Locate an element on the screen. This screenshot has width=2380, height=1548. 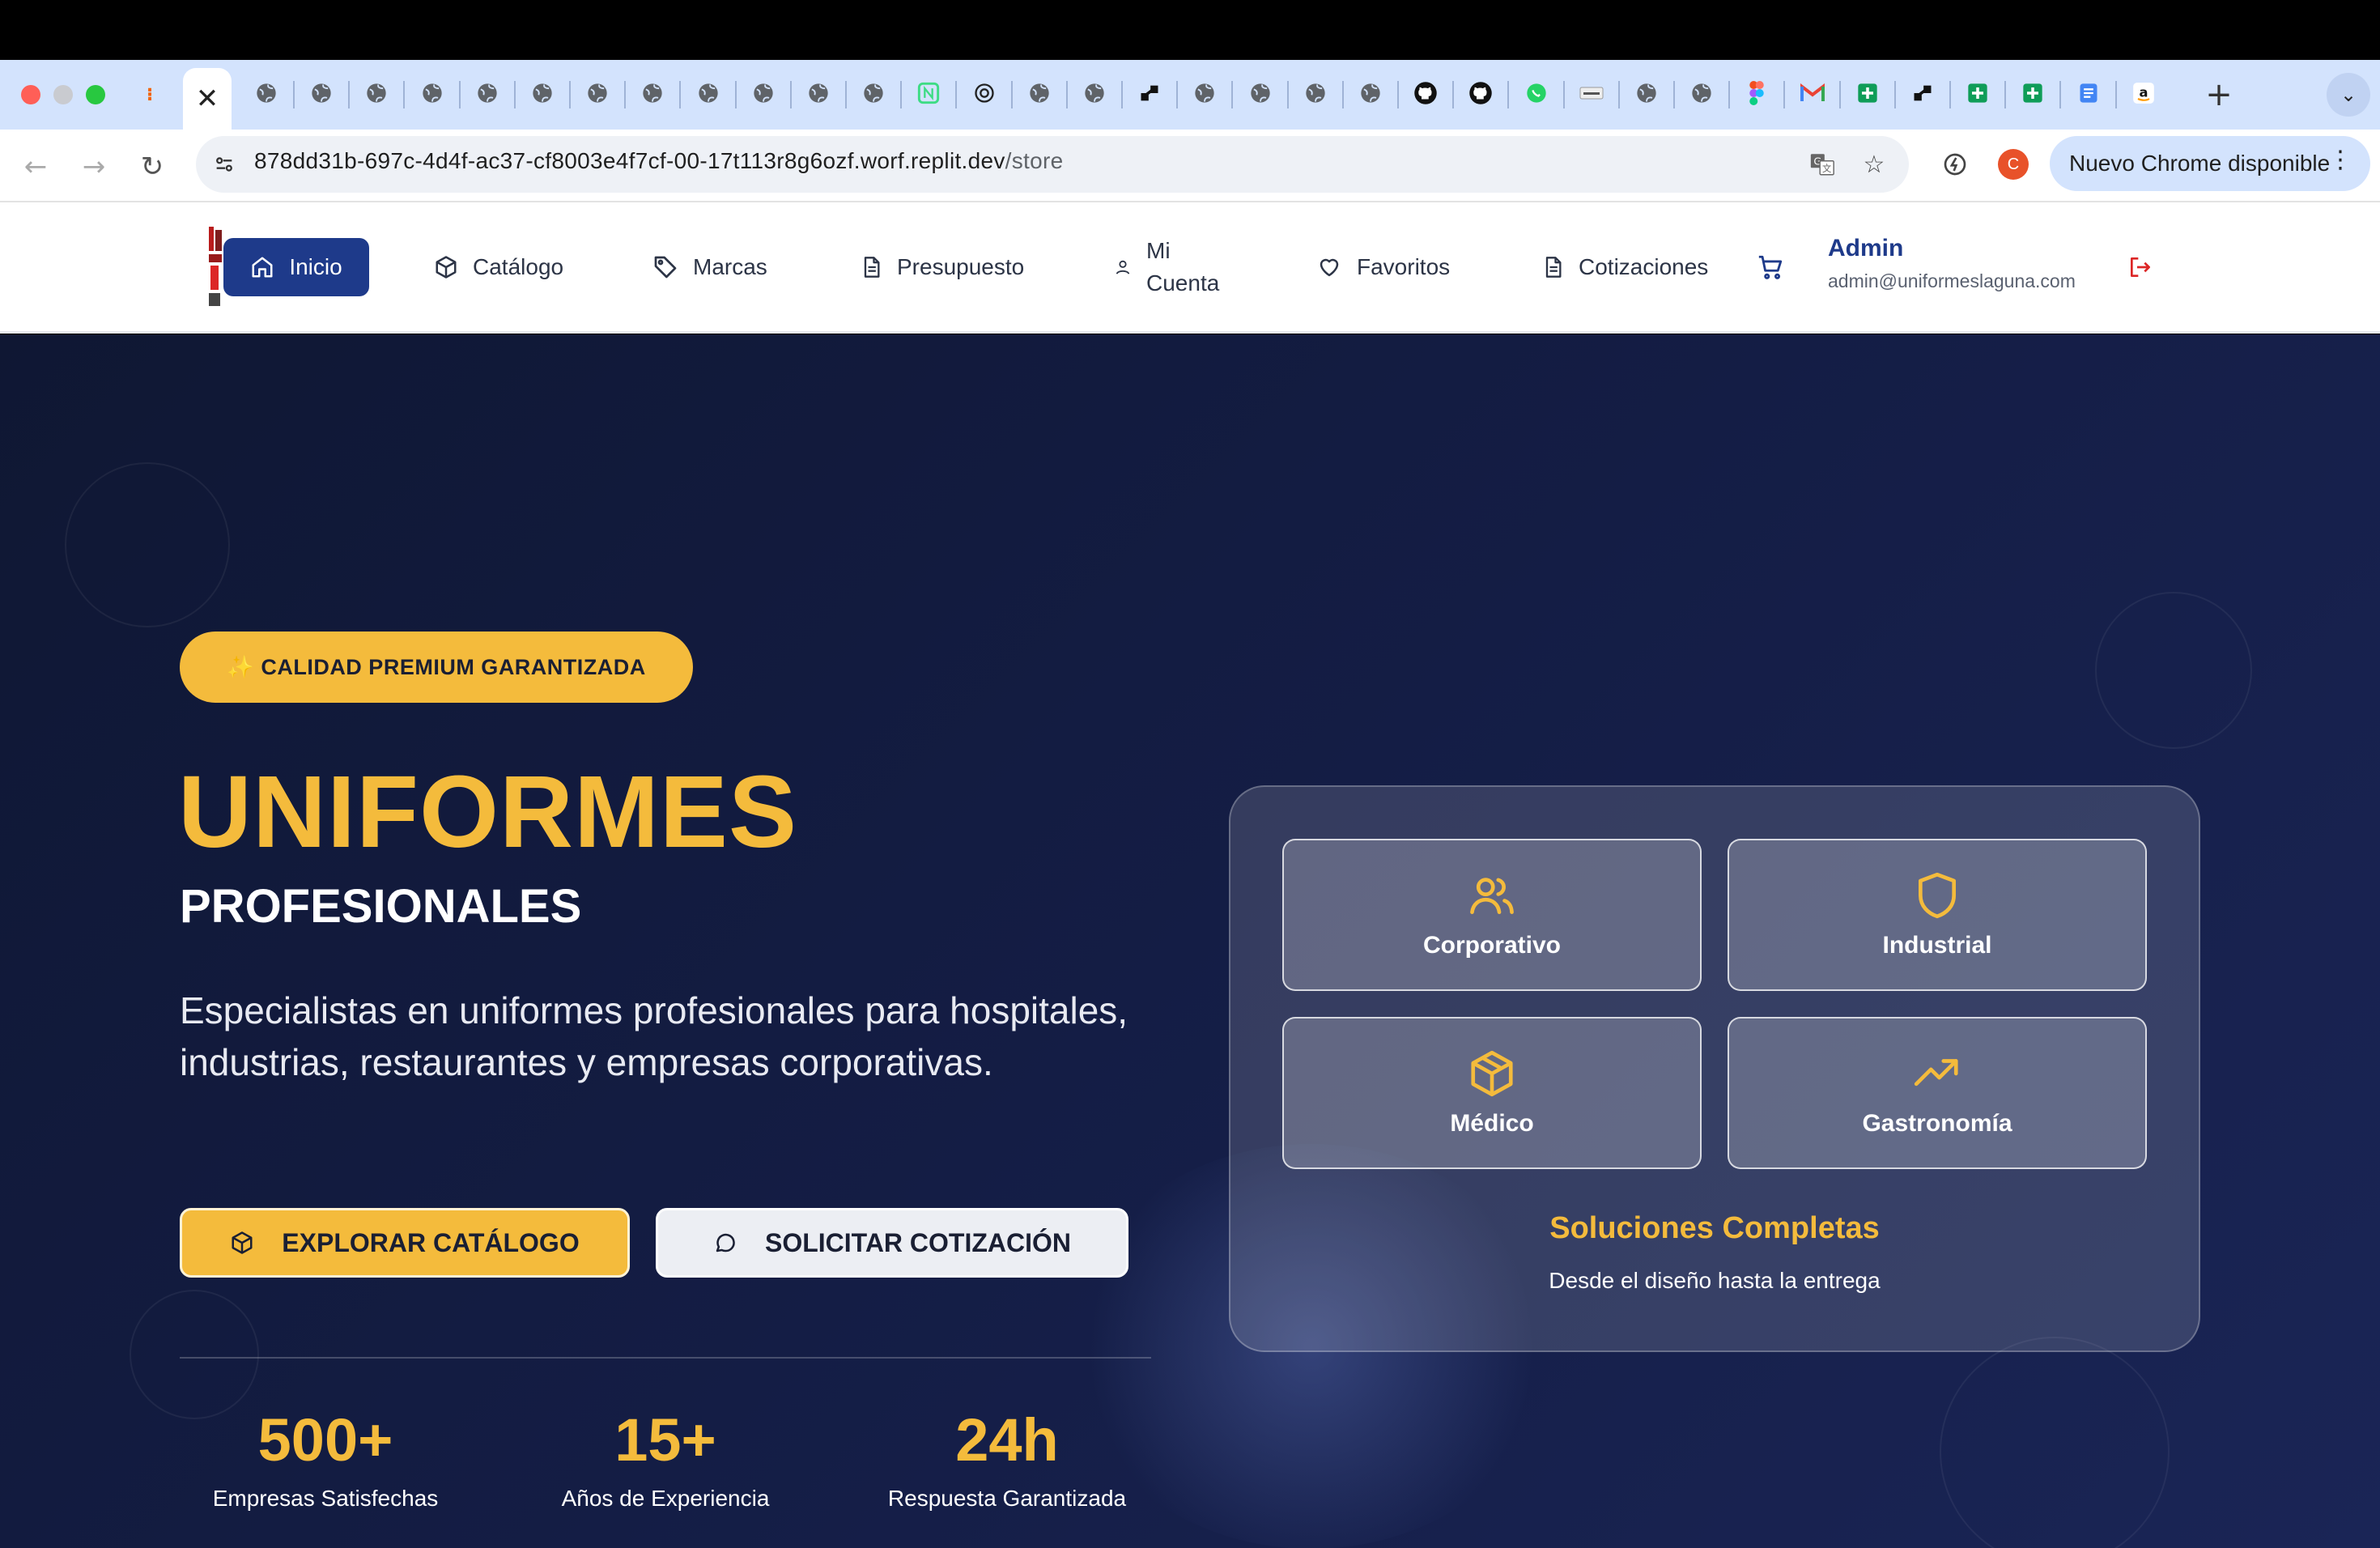
replit-favicon-icon: ⁝ is located at coordinates (150, 95).